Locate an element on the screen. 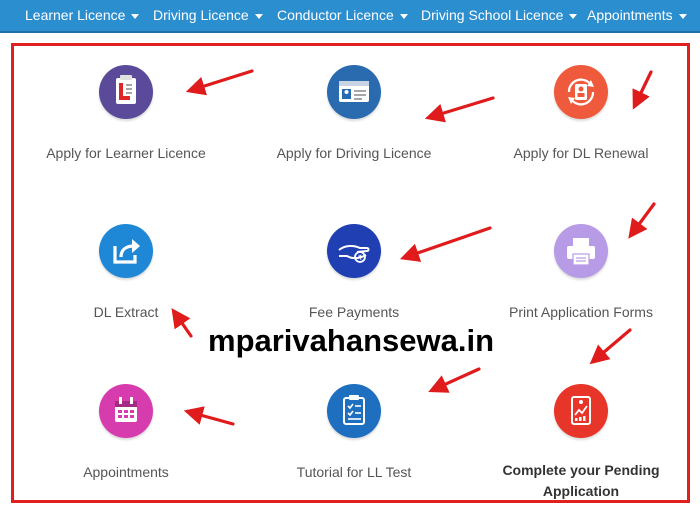 The height and width of the screenshot is (505, 700). tile-label-line1: Complete your Pending is located at coordinates (581, 470).